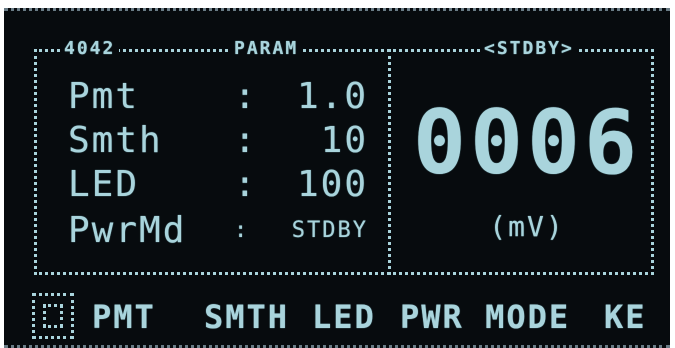  What do you see at coordinates (115, 140) in the screenshot?
I see `param-label: Smth` at bounding box center [115, 140].